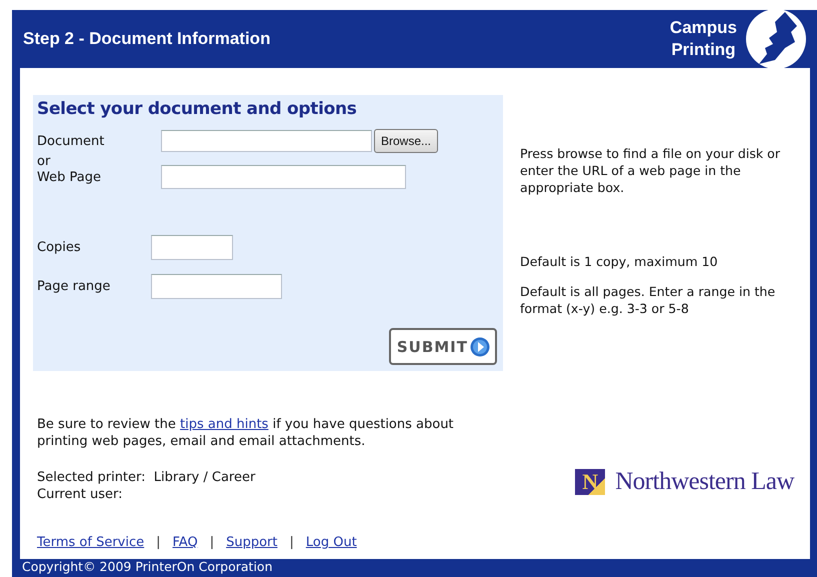  I want to click on page-title: Step 2 - Document Information, so click(146, 39).